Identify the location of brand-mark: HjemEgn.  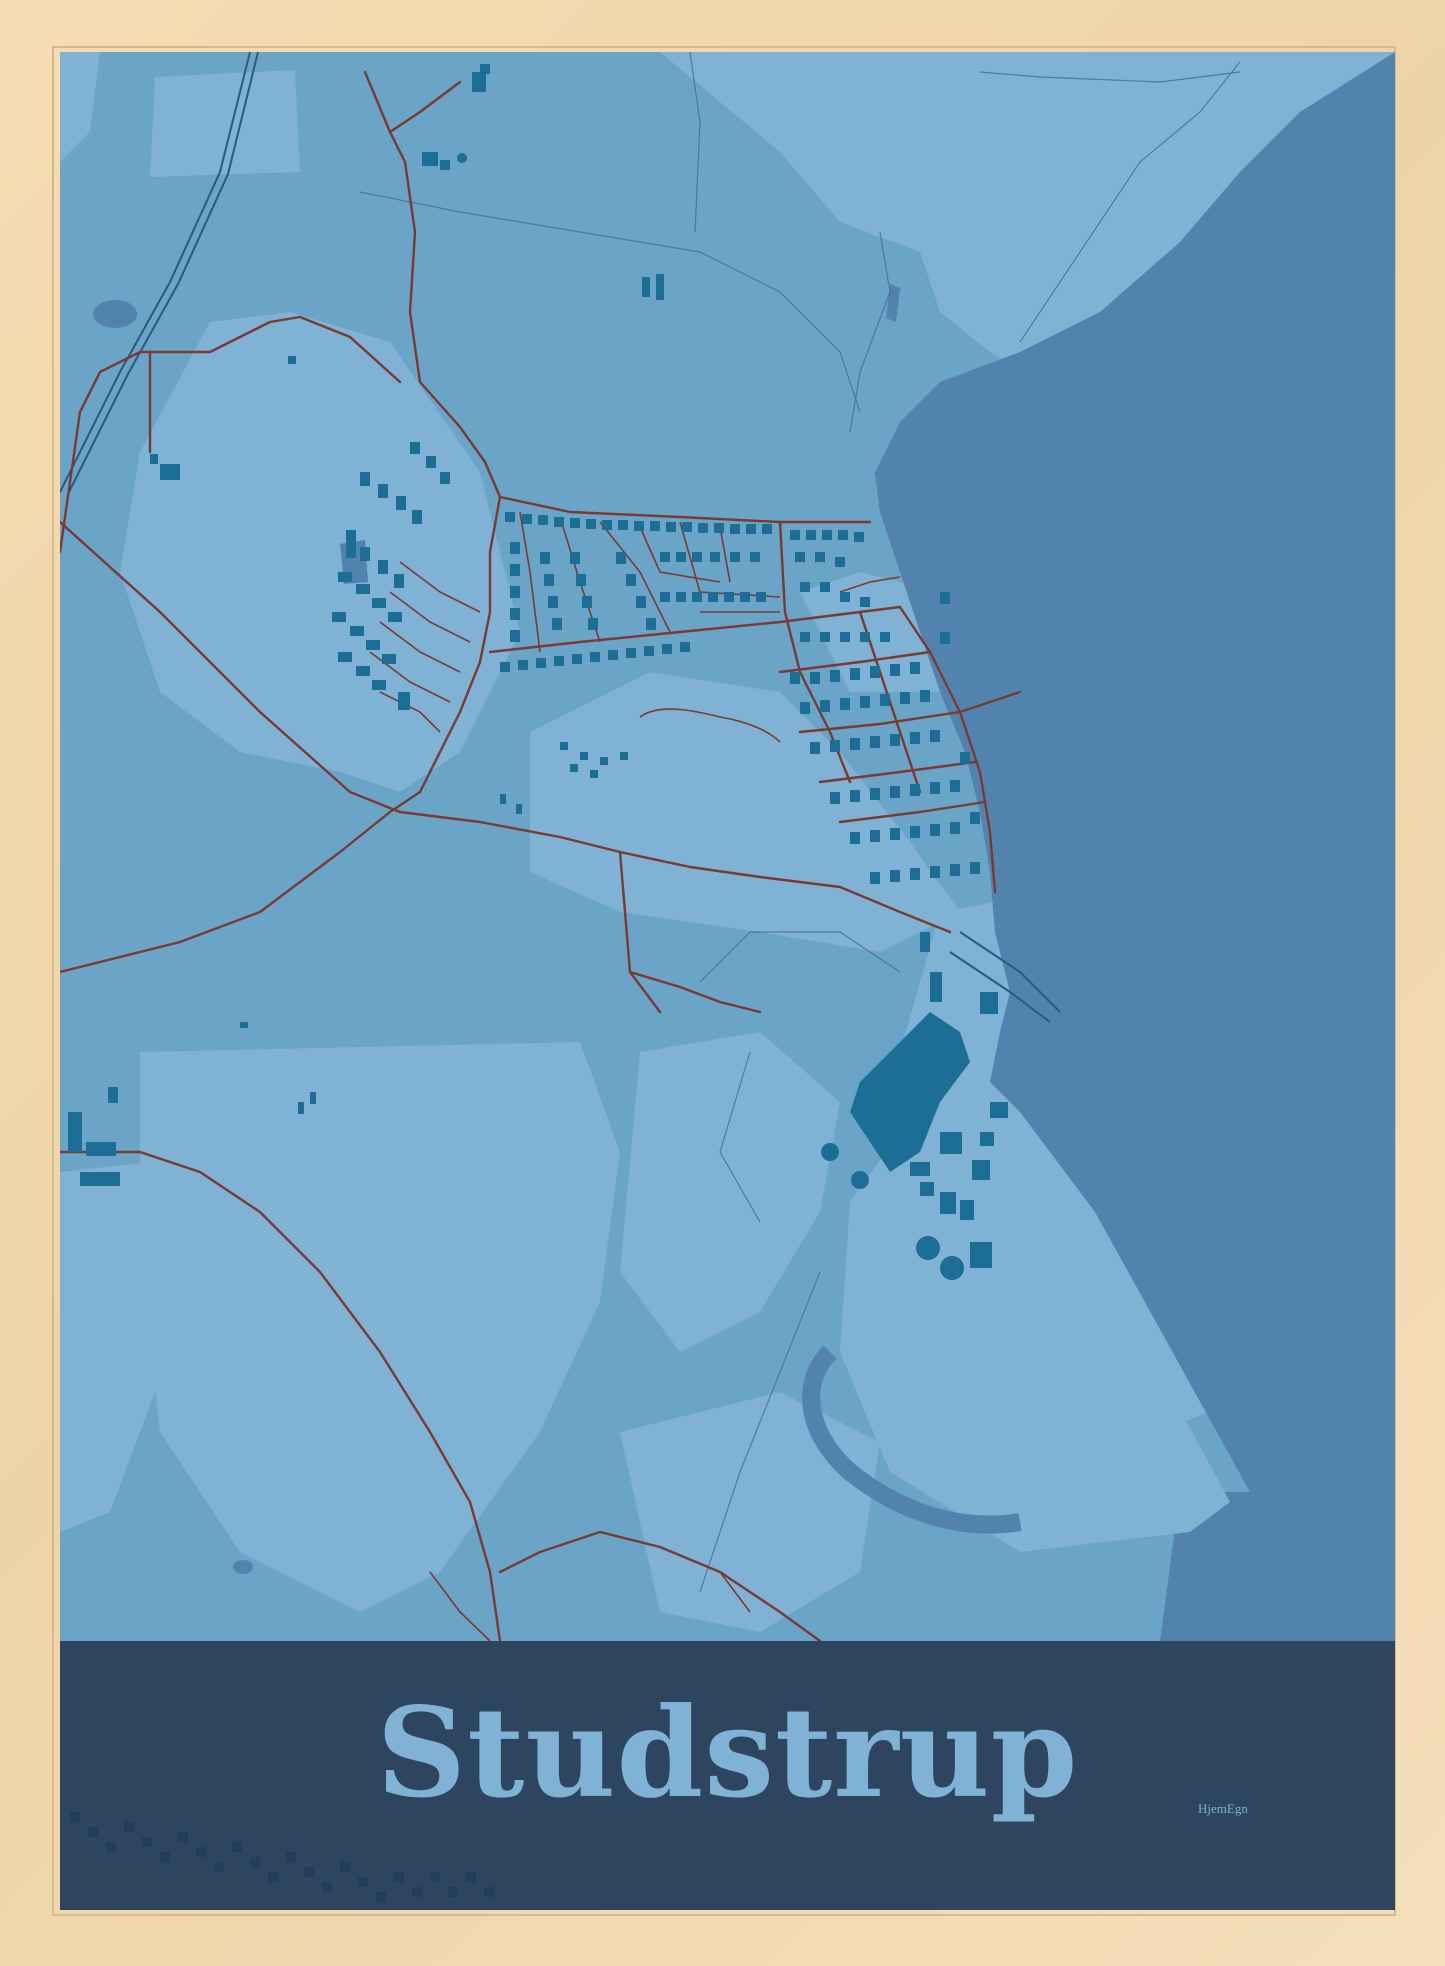
(1223, 1808).